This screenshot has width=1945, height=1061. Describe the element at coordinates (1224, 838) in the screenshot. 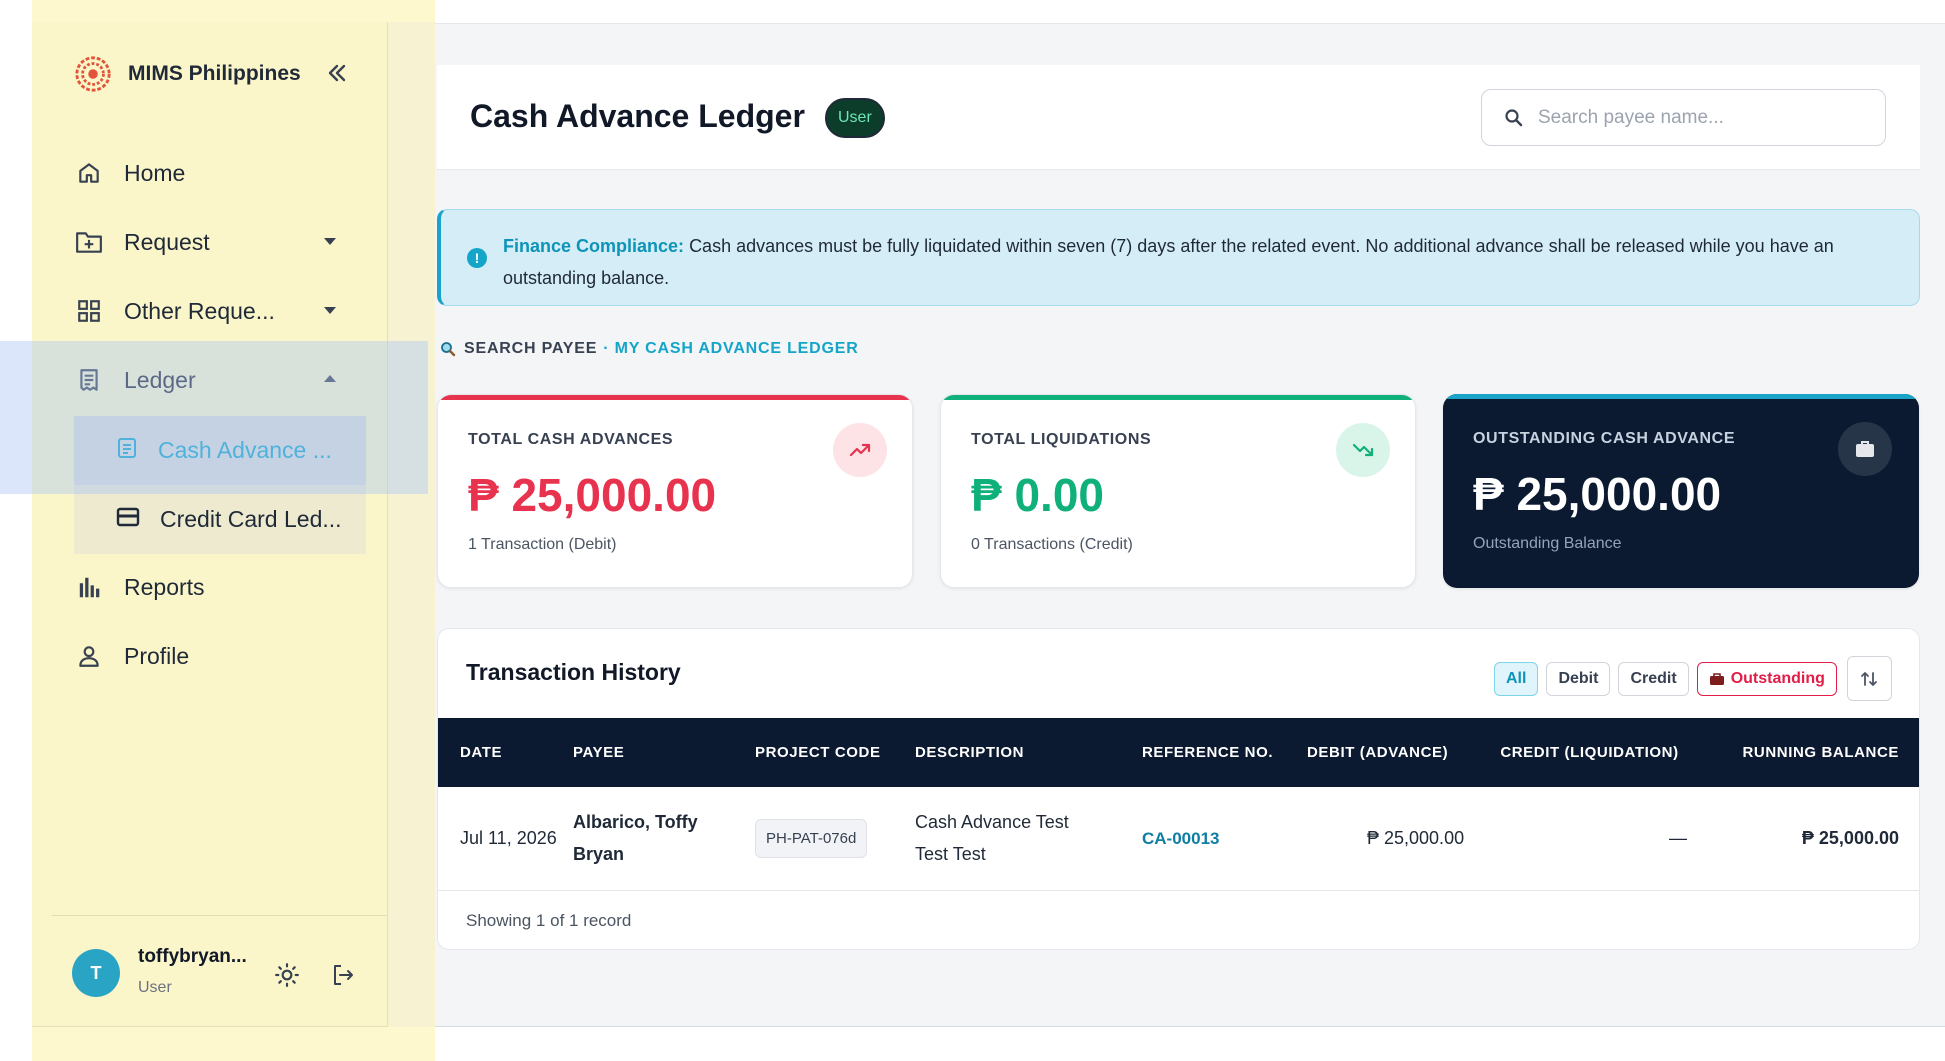

I see `reference-cell: CA-00013` at that location.